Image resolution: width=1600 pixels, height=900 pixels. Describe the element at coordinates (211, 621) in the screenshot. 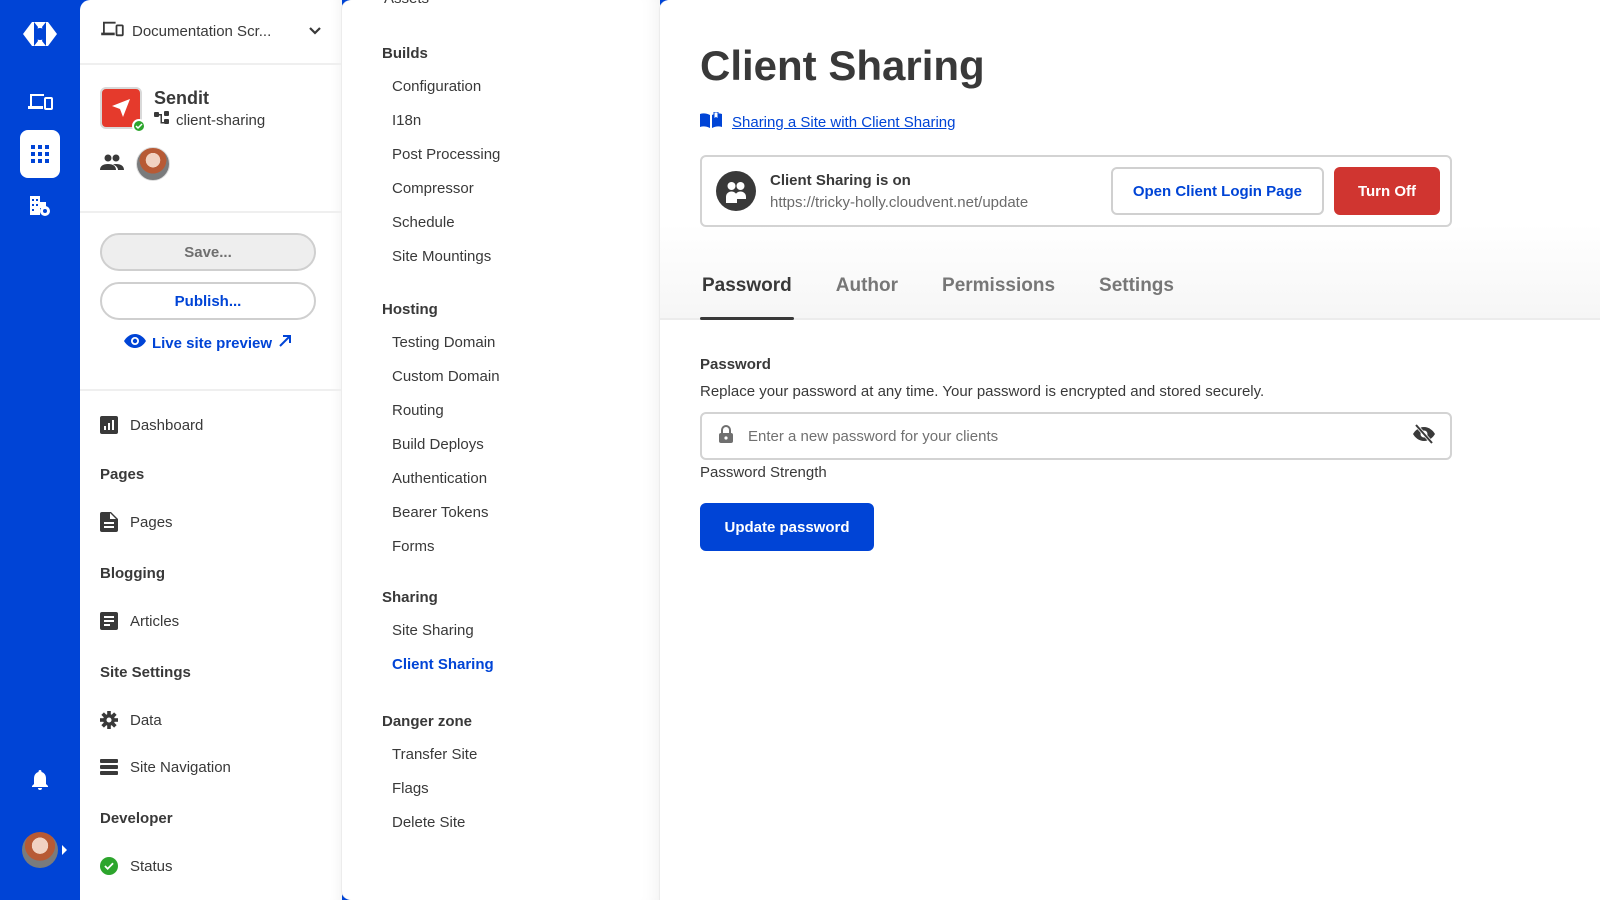

I see `sidebar-item-articles: Articles` at that location.